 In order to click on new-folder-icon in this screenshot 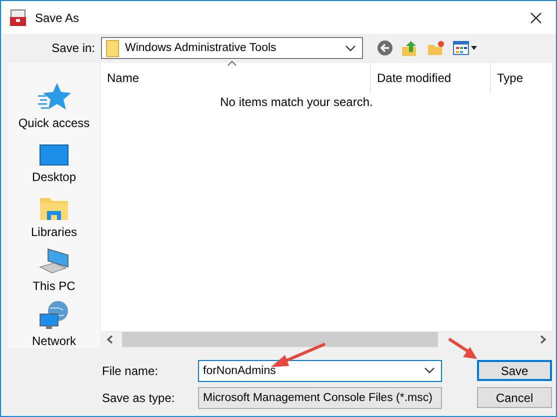, I will do `click(436, 48)`.